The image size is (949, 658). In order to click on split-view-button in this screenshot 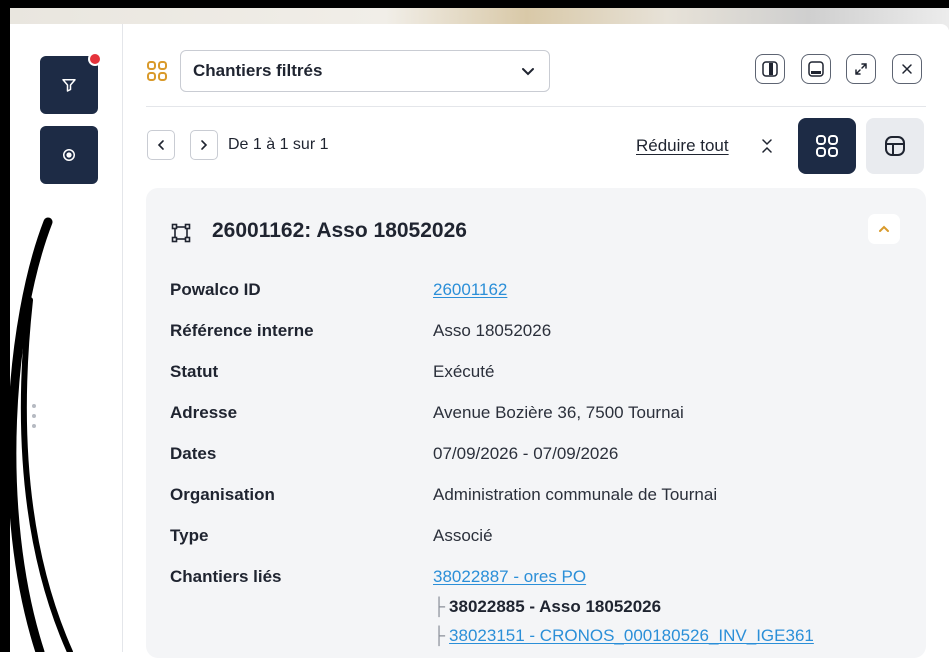, I will do `click(770, 69)`.